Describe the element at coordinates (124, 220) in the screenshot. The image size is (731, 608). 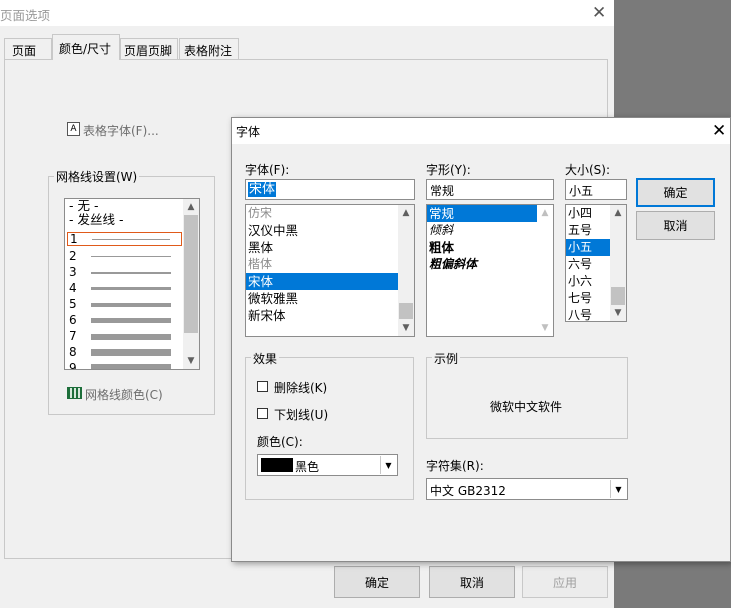
I see `gridline-item-hairline: - 发丝线 -` at that location.